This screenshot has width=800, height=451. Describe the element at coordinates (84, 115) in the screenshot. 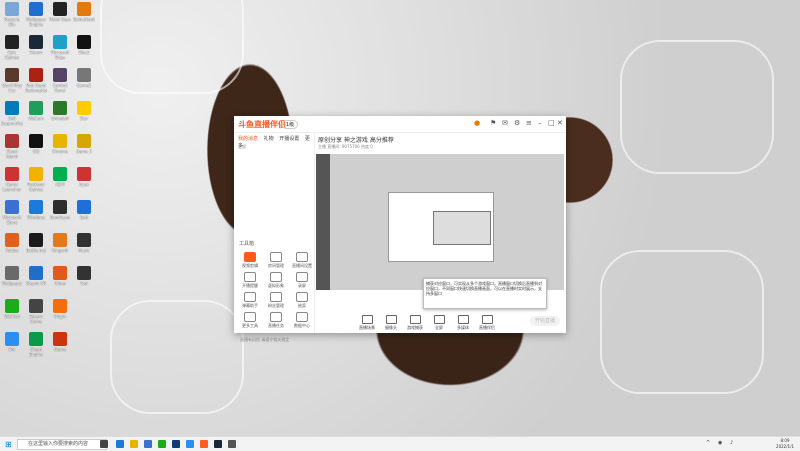

I see `desktop-icon: Star` at that location.